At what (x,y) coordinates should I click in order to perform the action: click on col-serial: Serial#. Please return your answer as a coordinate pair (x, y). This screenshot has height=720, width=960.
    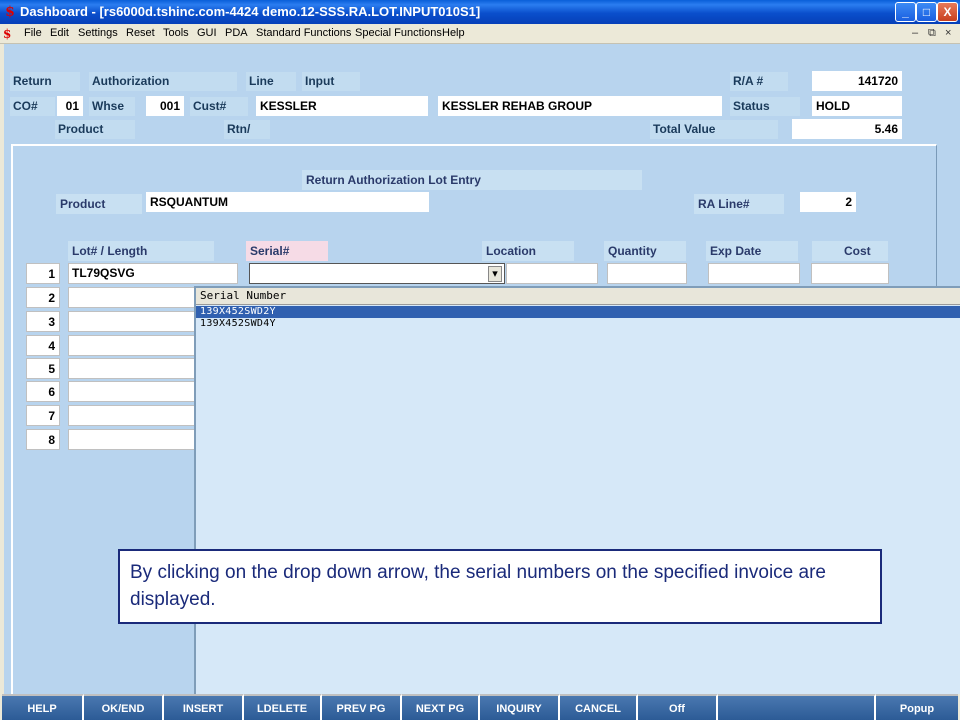
    Looking at the image, I should click on (287, 251).